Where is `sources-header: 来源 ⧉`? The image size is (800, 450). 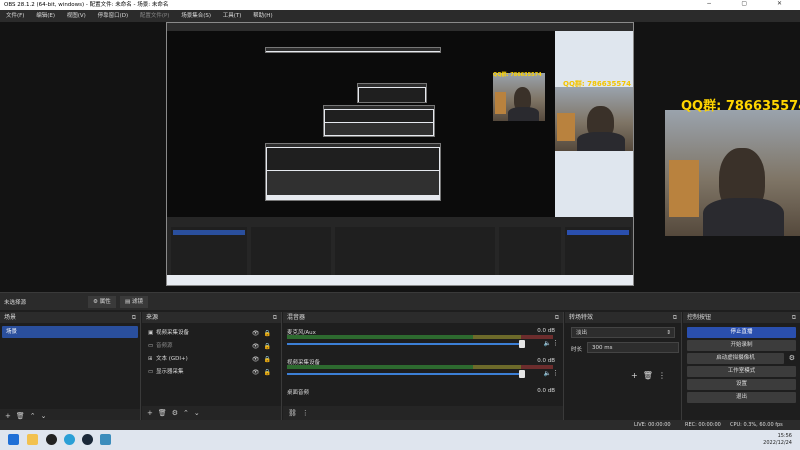 sources-header: 来源 ⧉ is located at coordinates (211, 317).